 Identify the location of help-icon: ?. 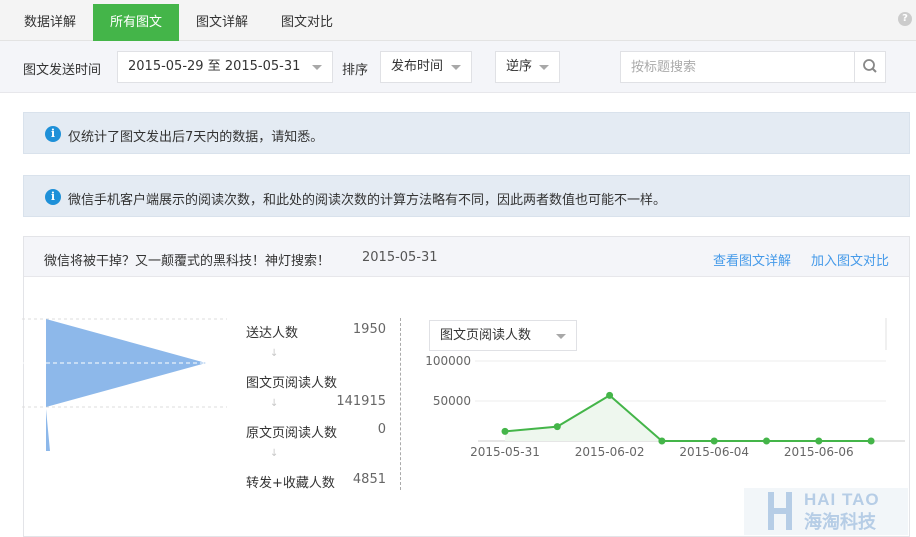
(905, 19).